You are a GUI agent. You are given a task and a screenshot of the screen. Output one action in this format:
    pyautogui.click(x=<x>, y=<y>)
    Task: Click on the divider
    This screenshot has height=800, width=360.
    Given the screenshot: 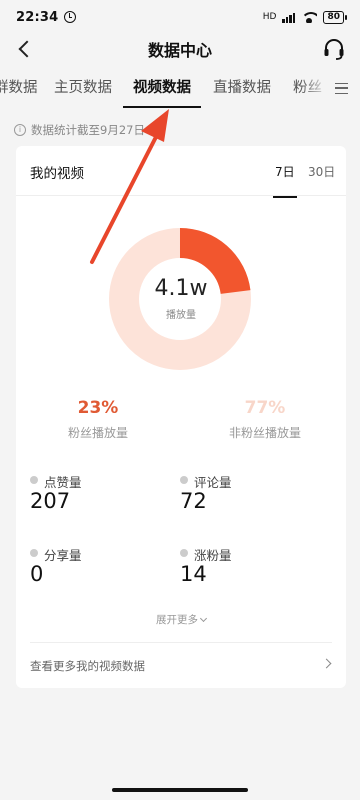 What is the action you would take?
    pyautogui.click(x=181, y=642)
    